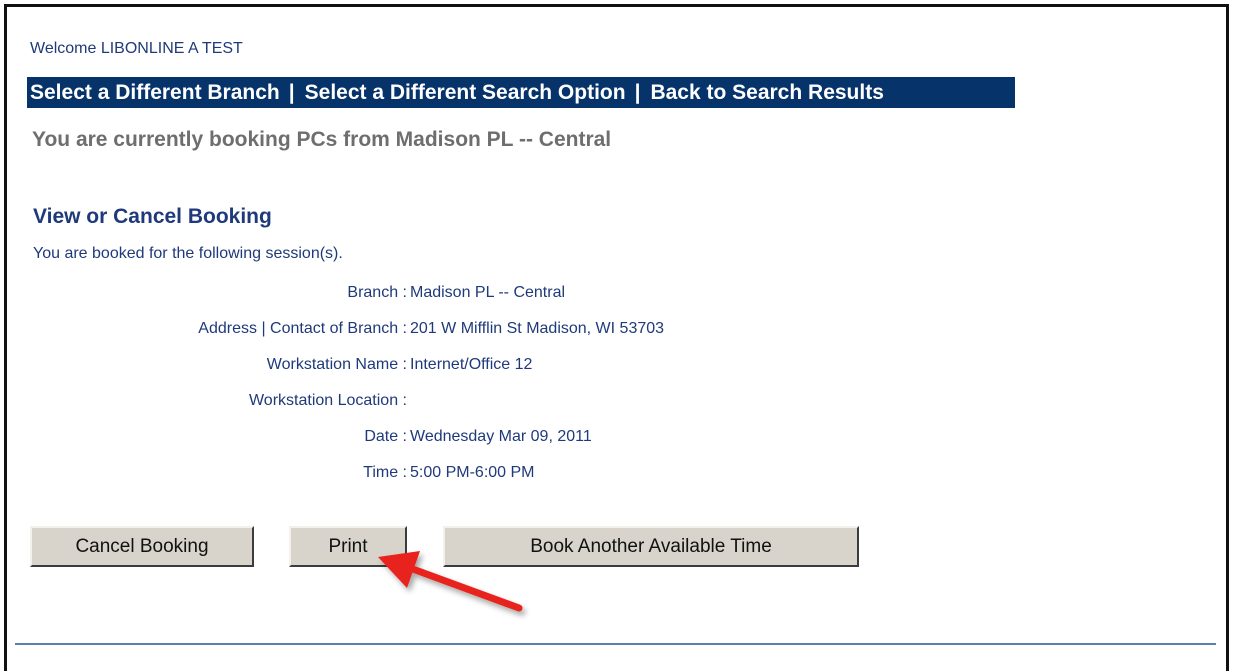  Describe the element at coordinates (385, 472) in the screenshot. I see `detail-label: Time :` at that location.